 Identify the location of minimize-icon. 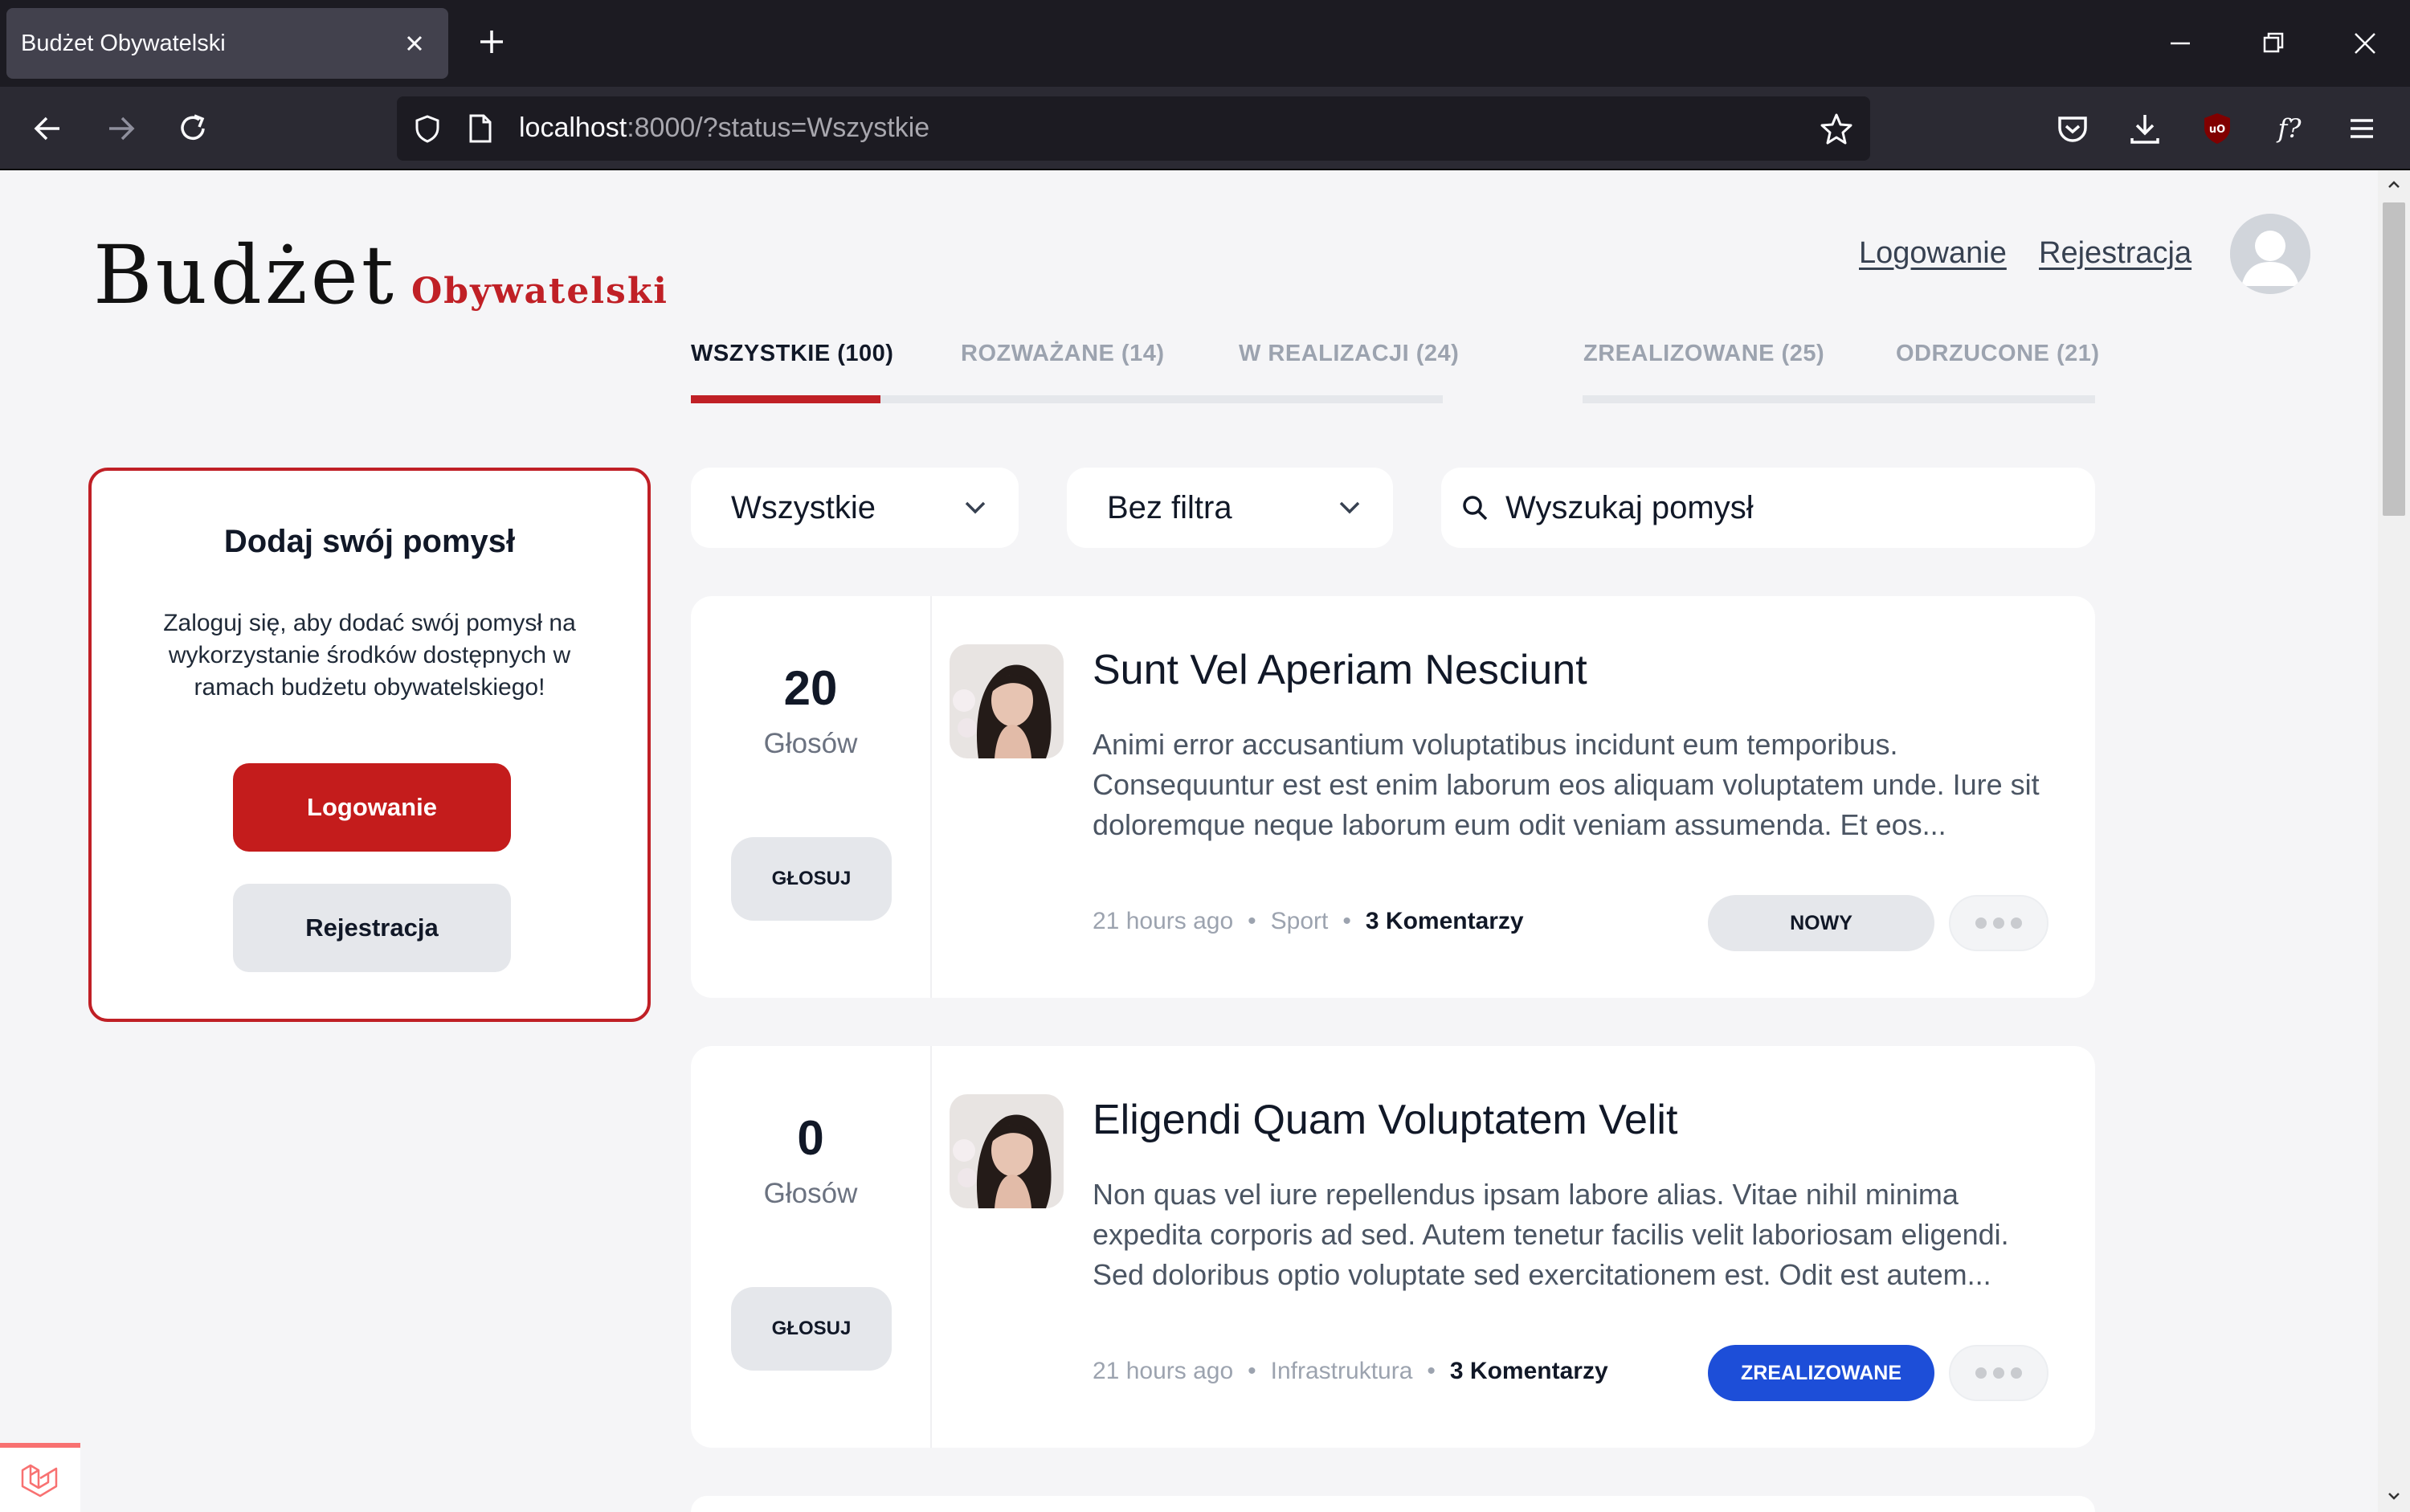
(2180, 43).